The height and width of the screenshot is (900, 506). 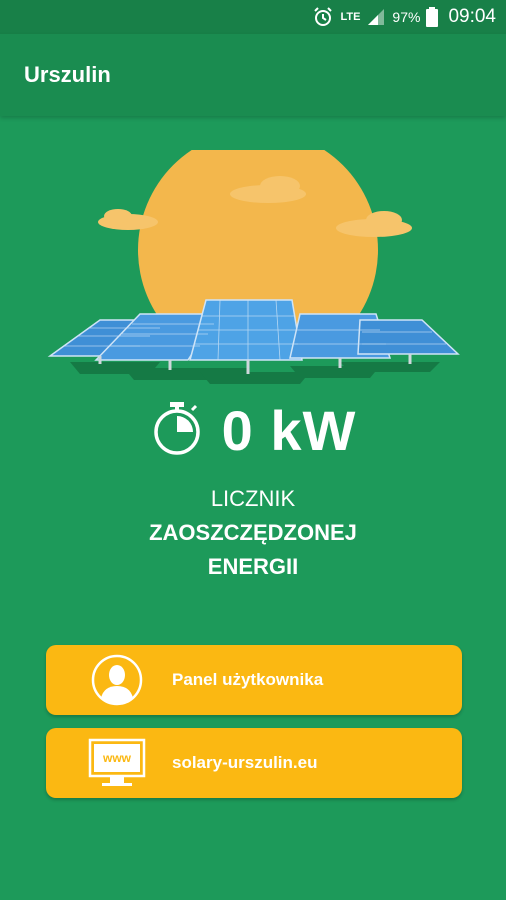 I want to click on caption-line: ZAOSZCZĘDZONEJ, so click(x=253, y=532).